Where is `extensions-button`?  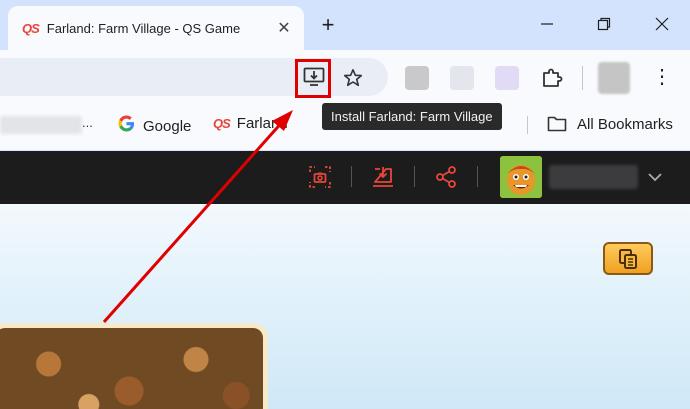 extensions-button is located at coordinates (552, 78).